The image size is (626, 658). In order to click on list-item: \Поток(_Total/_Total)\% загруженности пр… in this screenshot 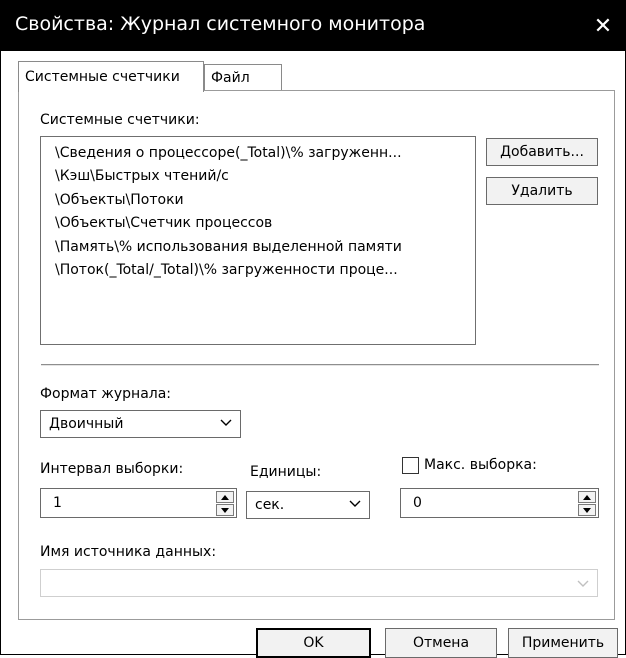, I will do `click(226, 270)`.